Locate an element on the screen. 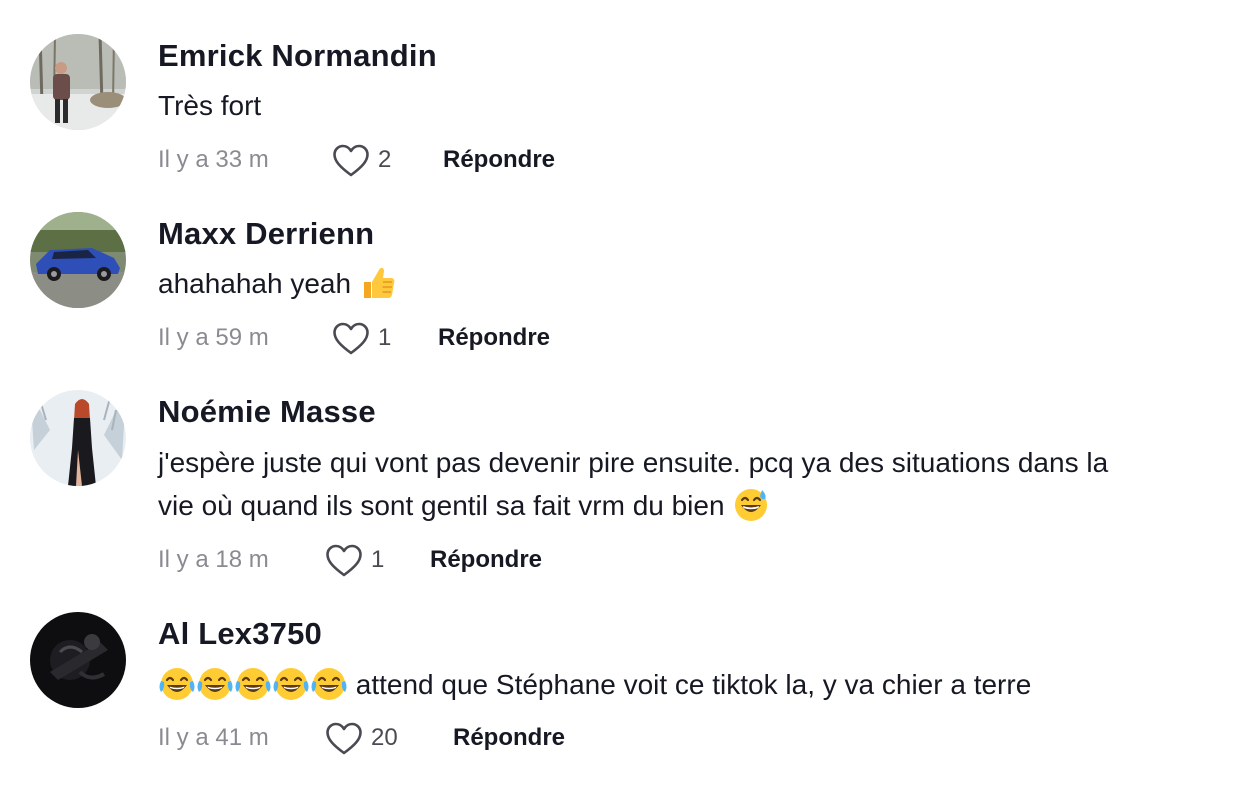 The image size is (1250, 790). comment-username: Maxx Derrienn is located at coordinates (266, 234).